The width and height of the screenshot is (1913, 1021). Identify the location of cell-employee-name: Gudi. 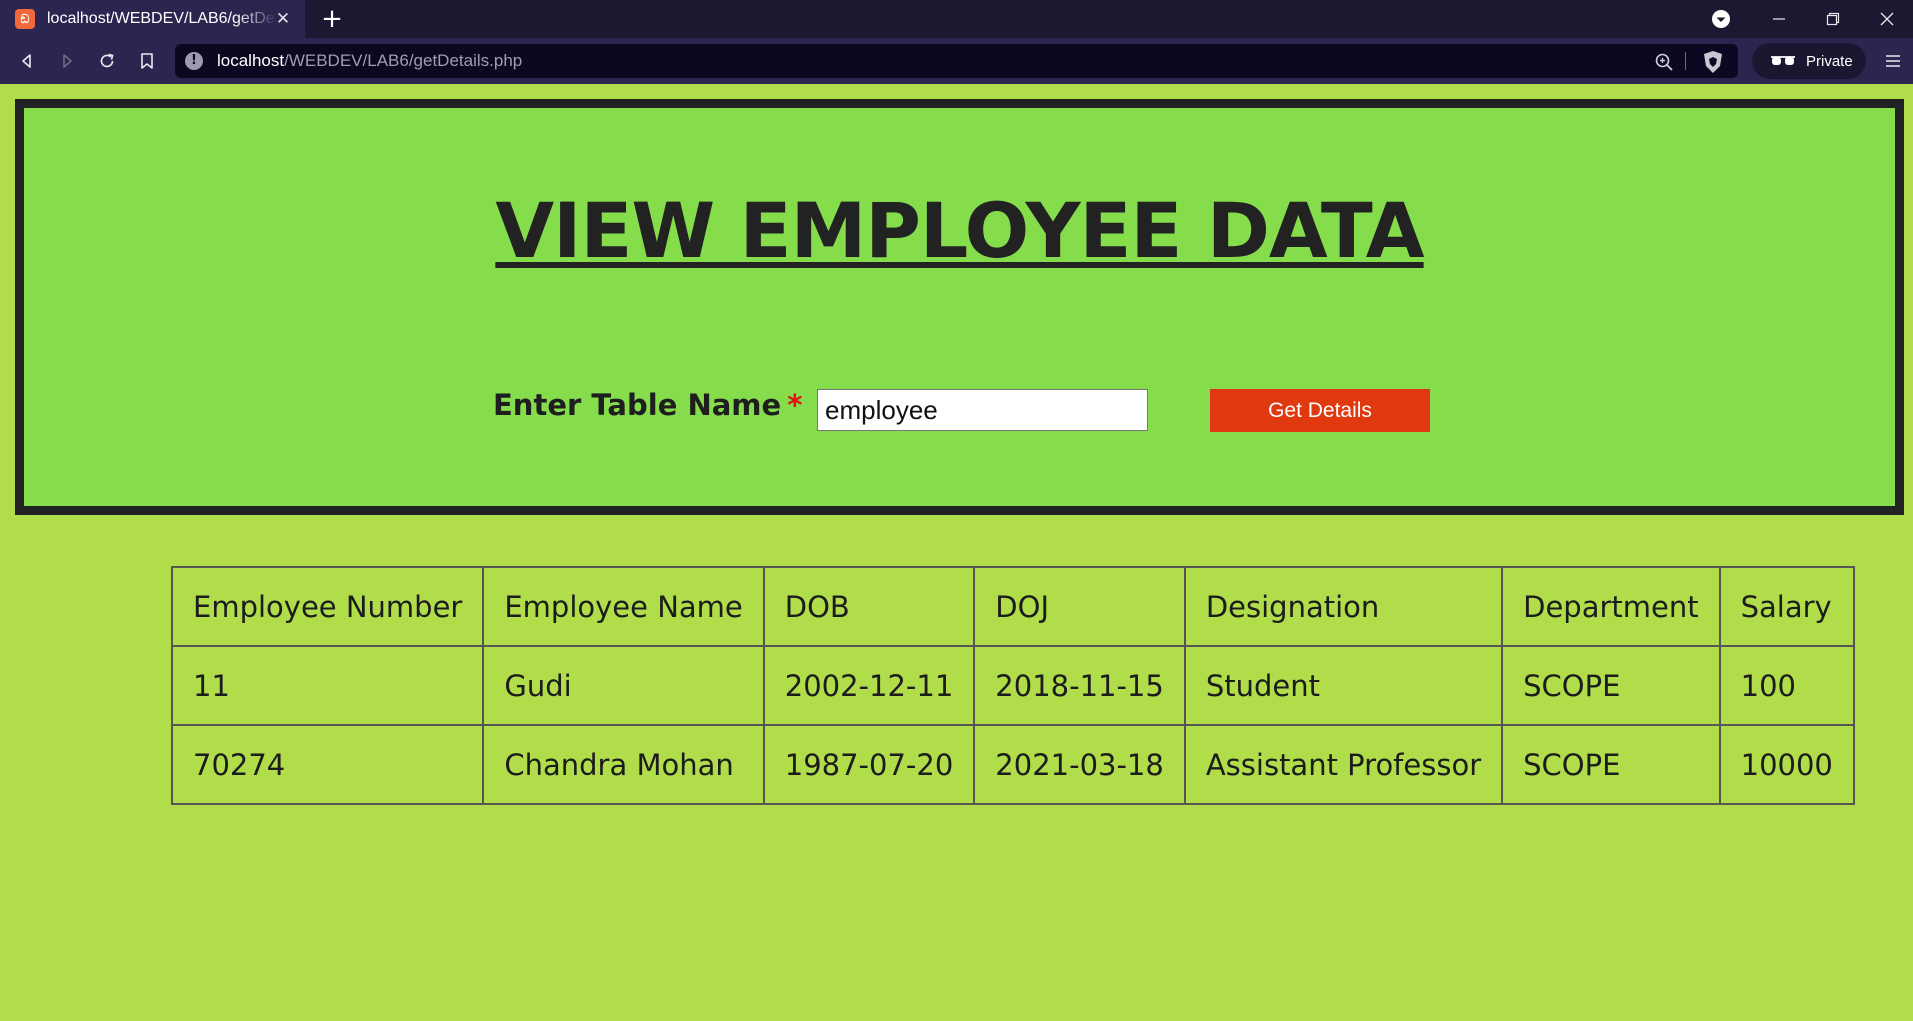
(623, 685).